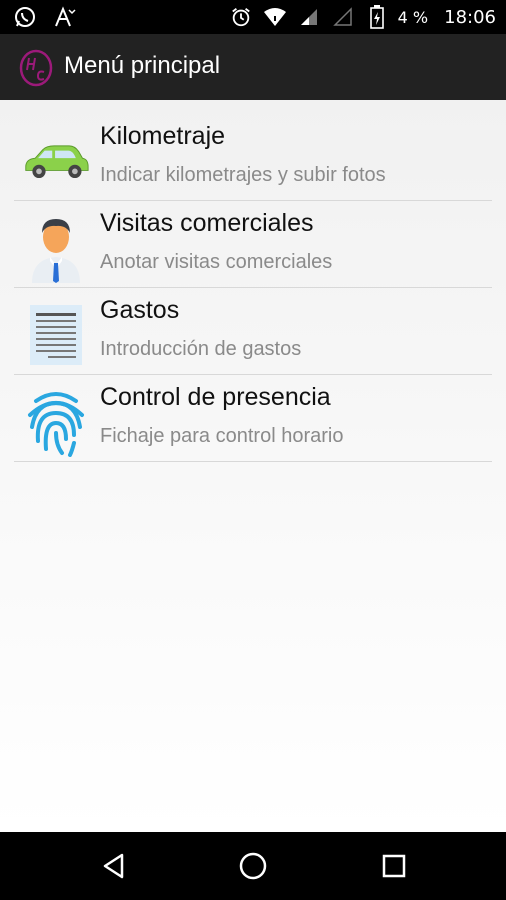 This screenshot has height=900, width=506. Describe the element at coordinates (207, 223) in the screenshot. I see `menu-item-title: Visitas comerciales` at that location.